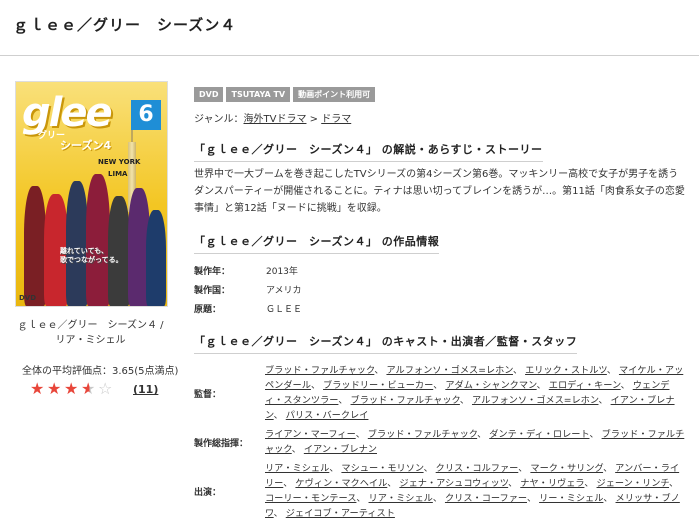 This screenshot has height=530, width=699. Describe the element at coordinates (378, 385) in the screenshot. I see `person-link: ブラッドリー・ビューカー` at that location.